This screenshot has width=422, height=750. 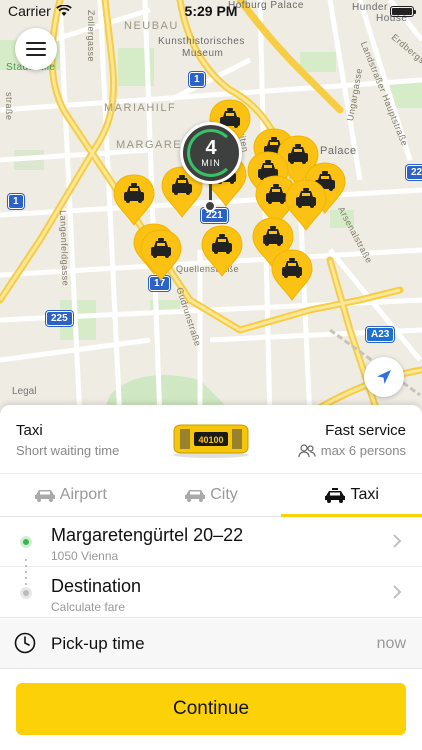 I want to click on pickup-time-value: now, so click(x=391, y=643).